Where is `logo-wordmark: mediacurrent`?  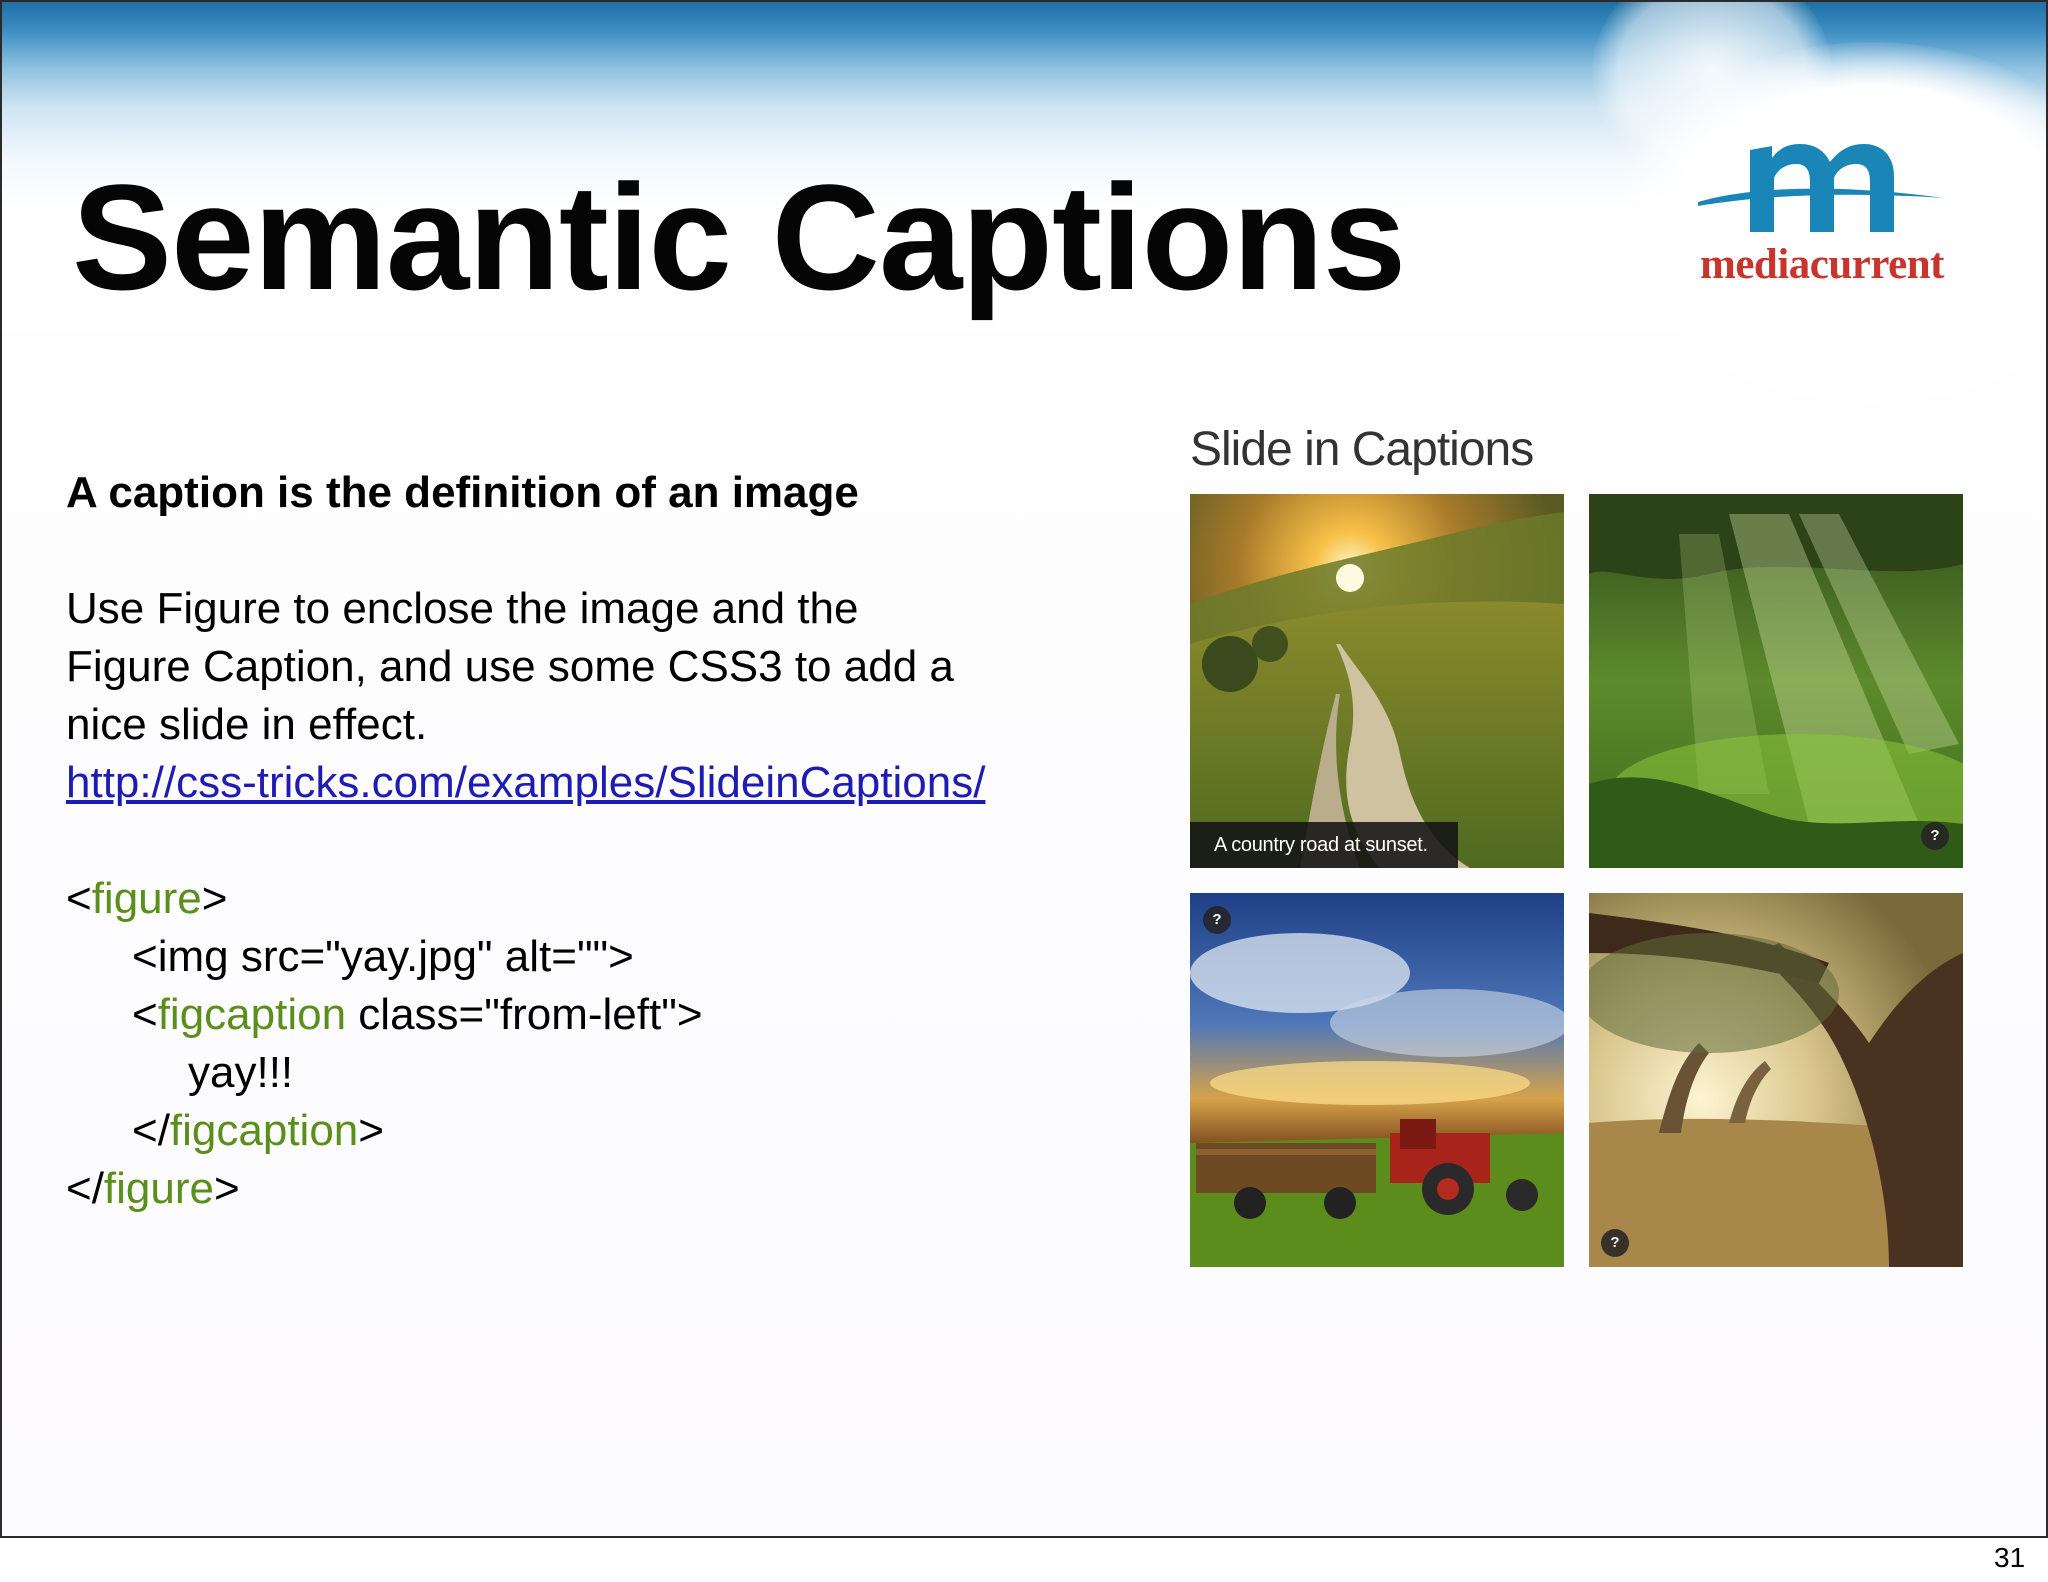
logo-wordmark: mediacurrent is located at coordinates (1822, 264).